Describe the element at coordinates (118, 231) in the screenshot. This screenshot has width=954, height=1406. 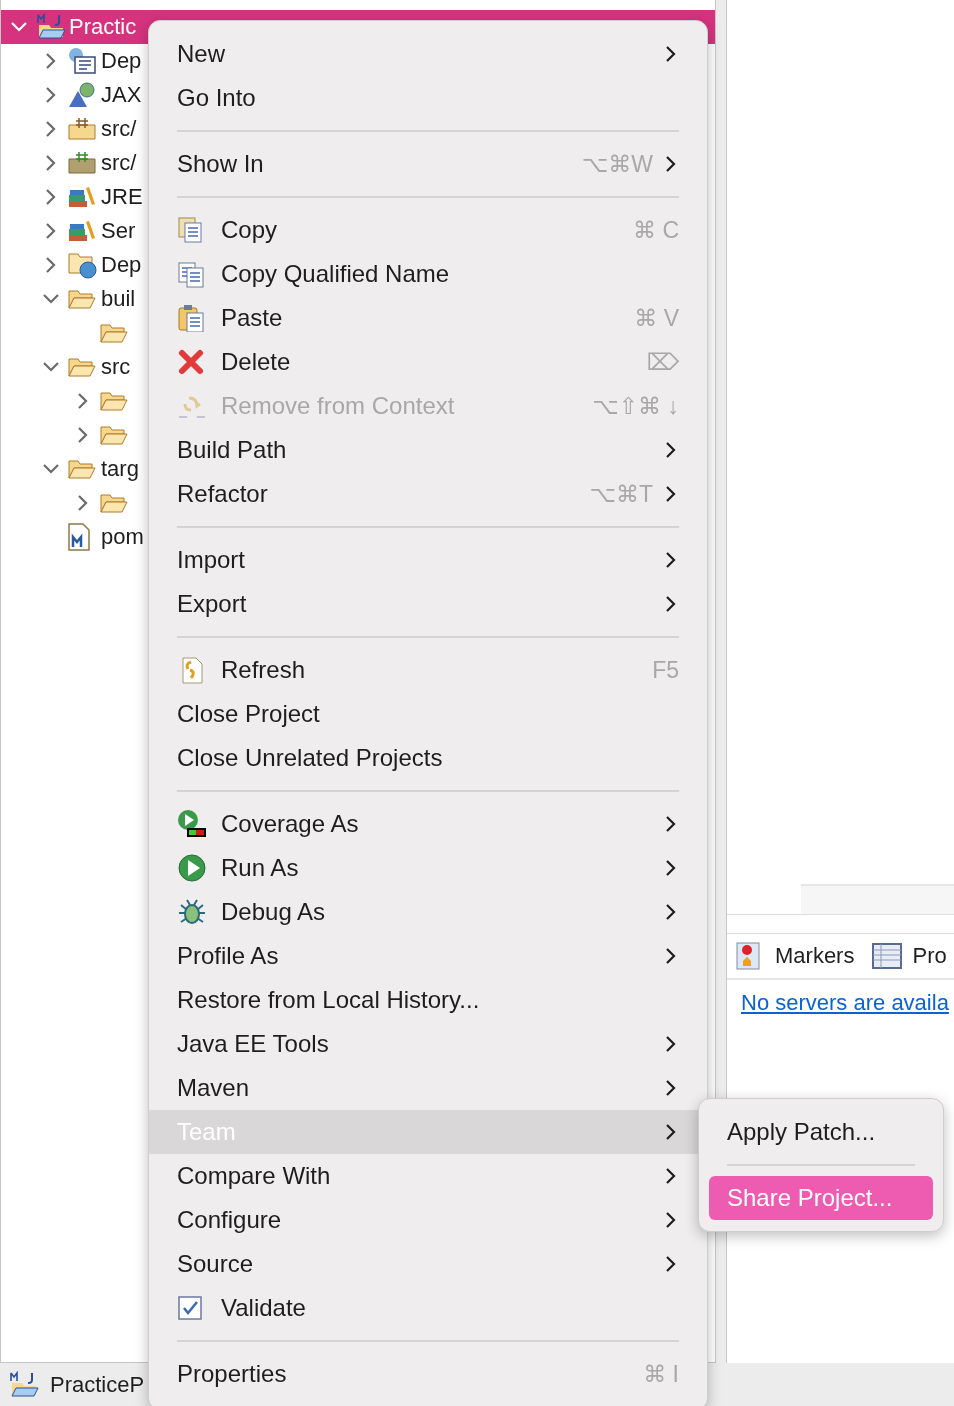
I see `tree-label: Ser` at that location.